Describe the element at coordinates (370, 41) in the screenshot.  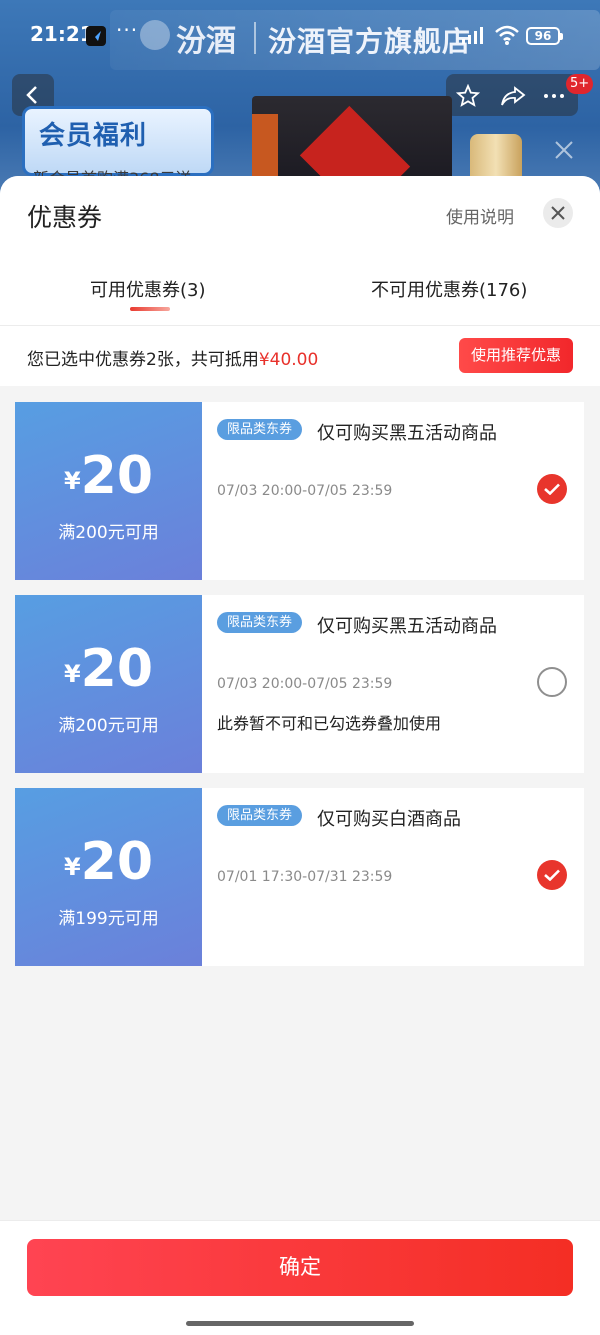
I see `store-name: 汾酒官方旗舰店` at that location.